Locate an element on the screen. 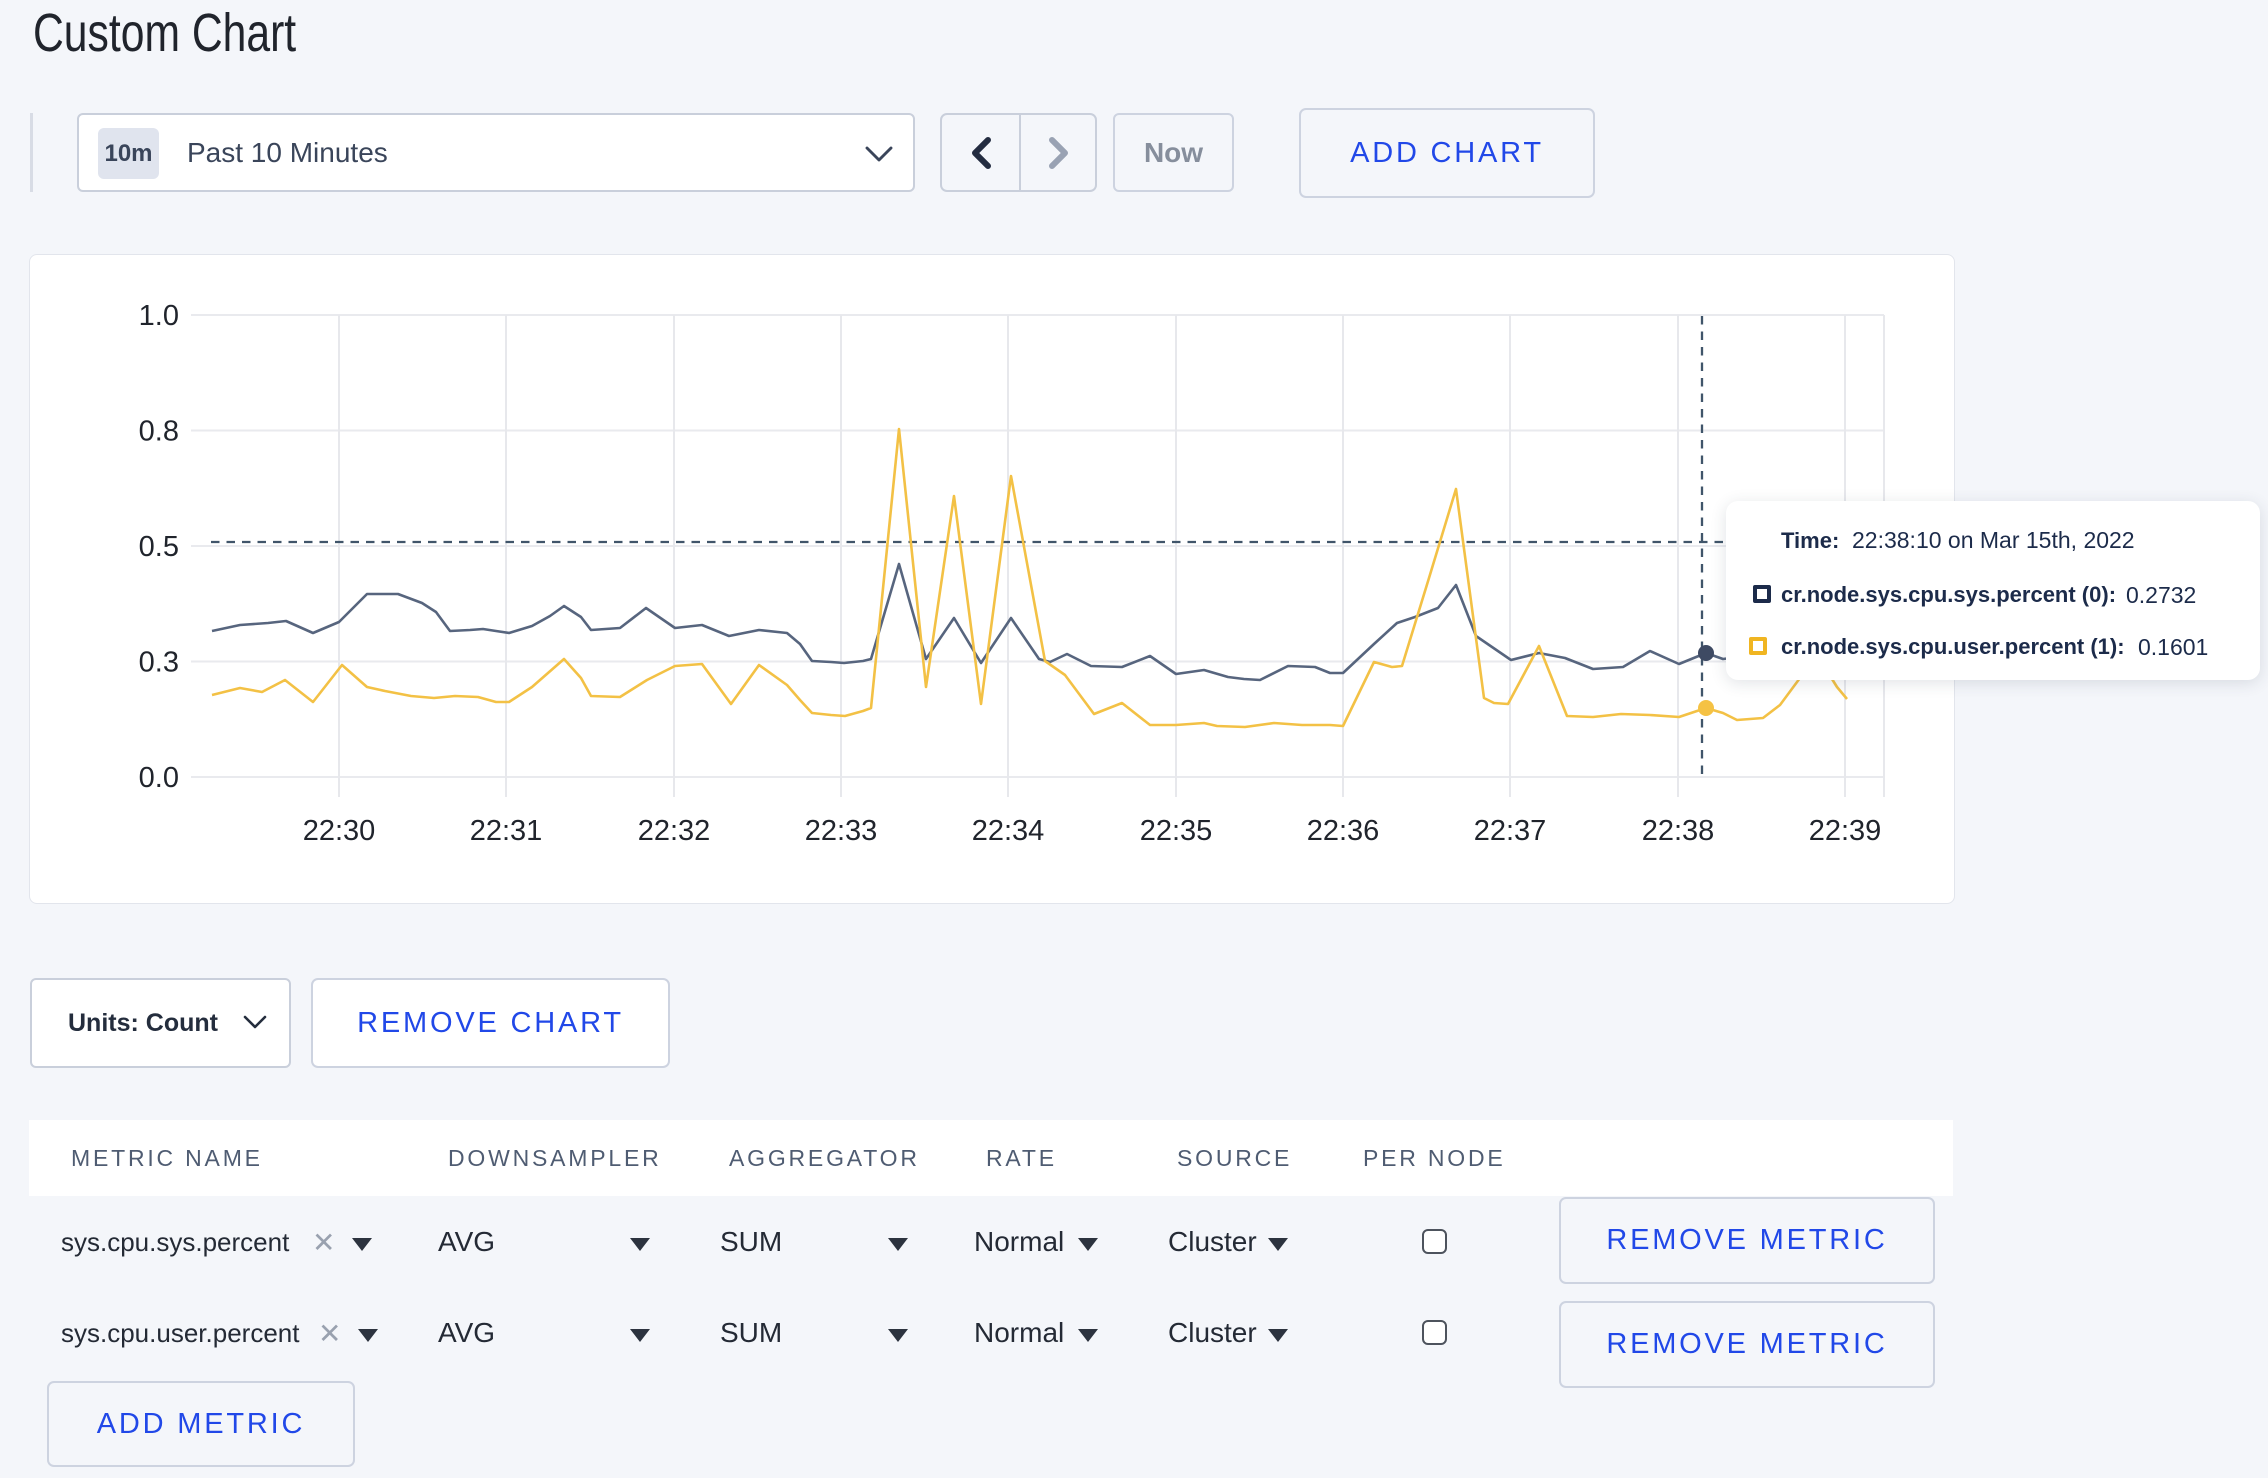  svg-text: 22:38 is located at coordinates (1678, 831).